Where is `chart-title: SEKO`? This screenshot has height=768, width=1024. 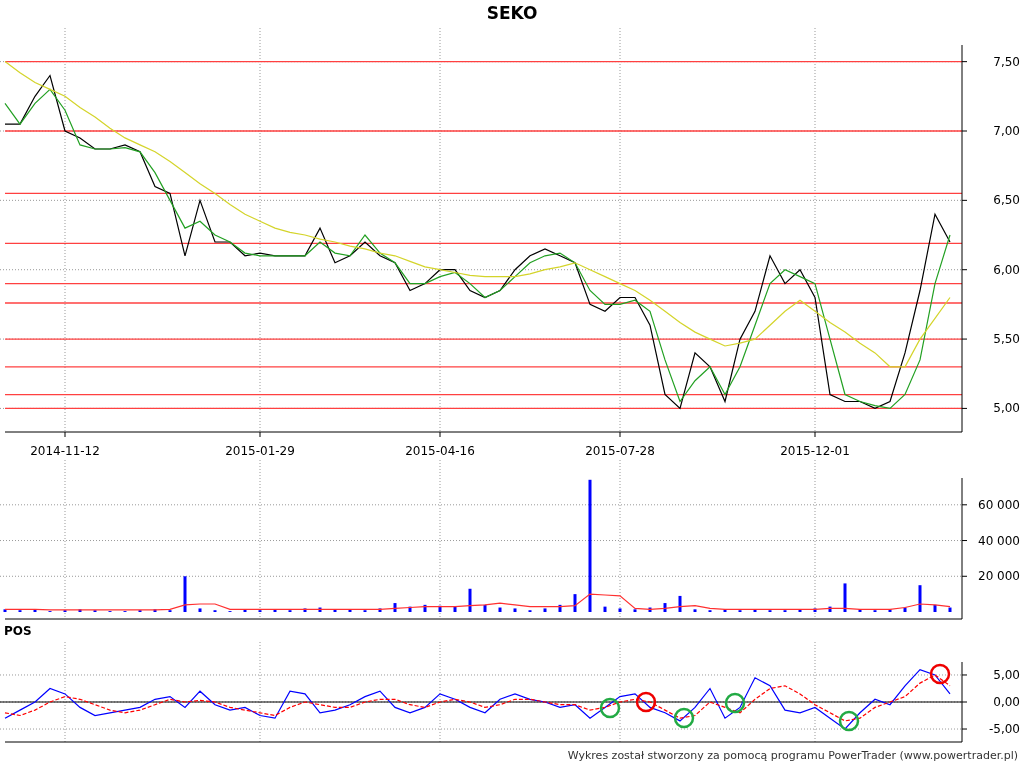 chart-title: SEKO is located at coordinates (512, 14).